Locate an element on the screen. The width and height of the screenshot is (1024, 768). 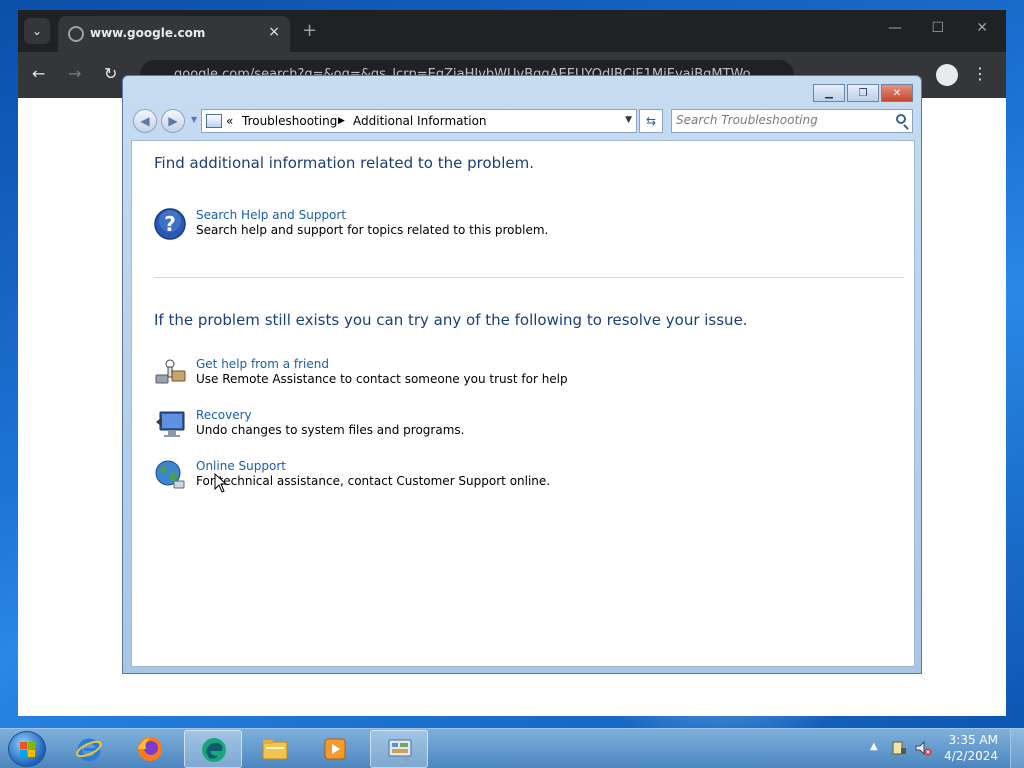
speaker-muted-icon is located at coordinates (923, 748).